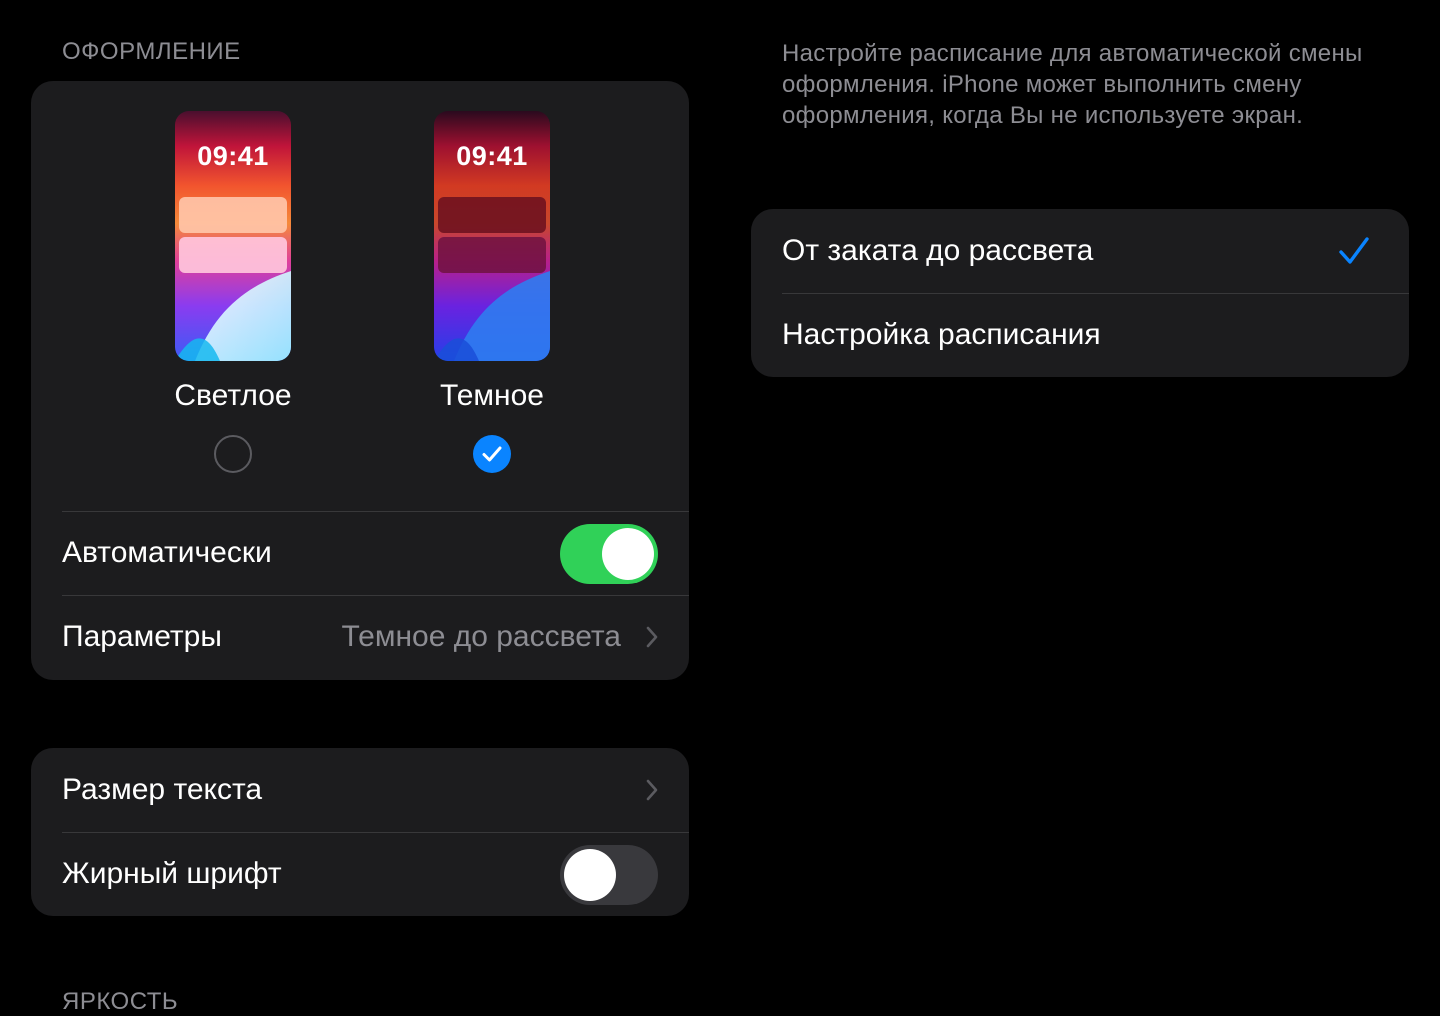  What do you see at coordinates (167, 552) in the screenshot?
I see `automatic-label: Автоматически` at bounding box center [167, 552].